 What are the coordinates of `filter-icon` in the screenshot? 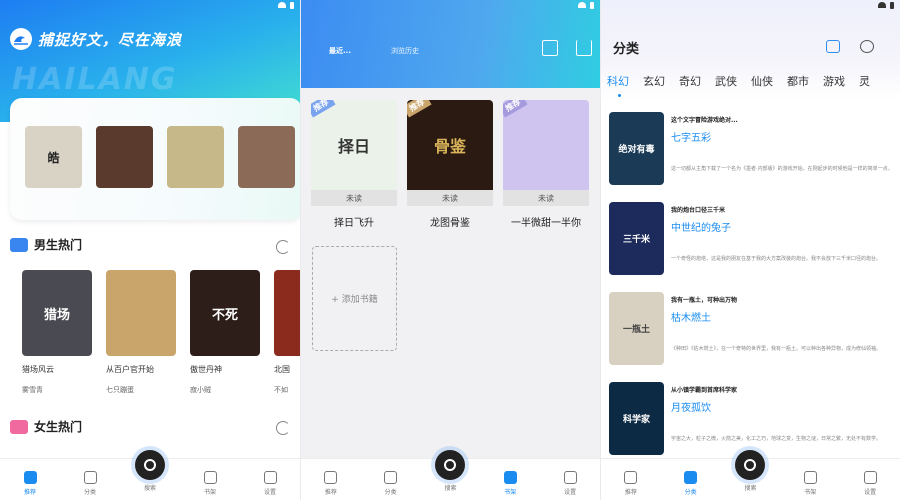 It's located at (833, 46).